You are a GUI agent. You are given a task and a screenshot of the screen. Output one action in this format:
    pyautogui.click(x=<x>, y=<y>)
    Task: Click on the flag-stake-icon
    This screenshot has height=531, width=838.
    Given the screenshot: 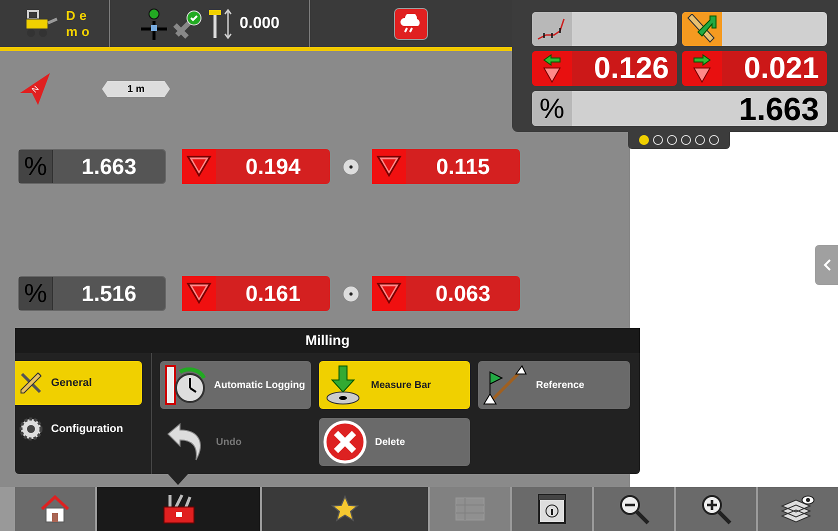 What is the action you would take?
    pyautogui.click(x=505, y=385)
    